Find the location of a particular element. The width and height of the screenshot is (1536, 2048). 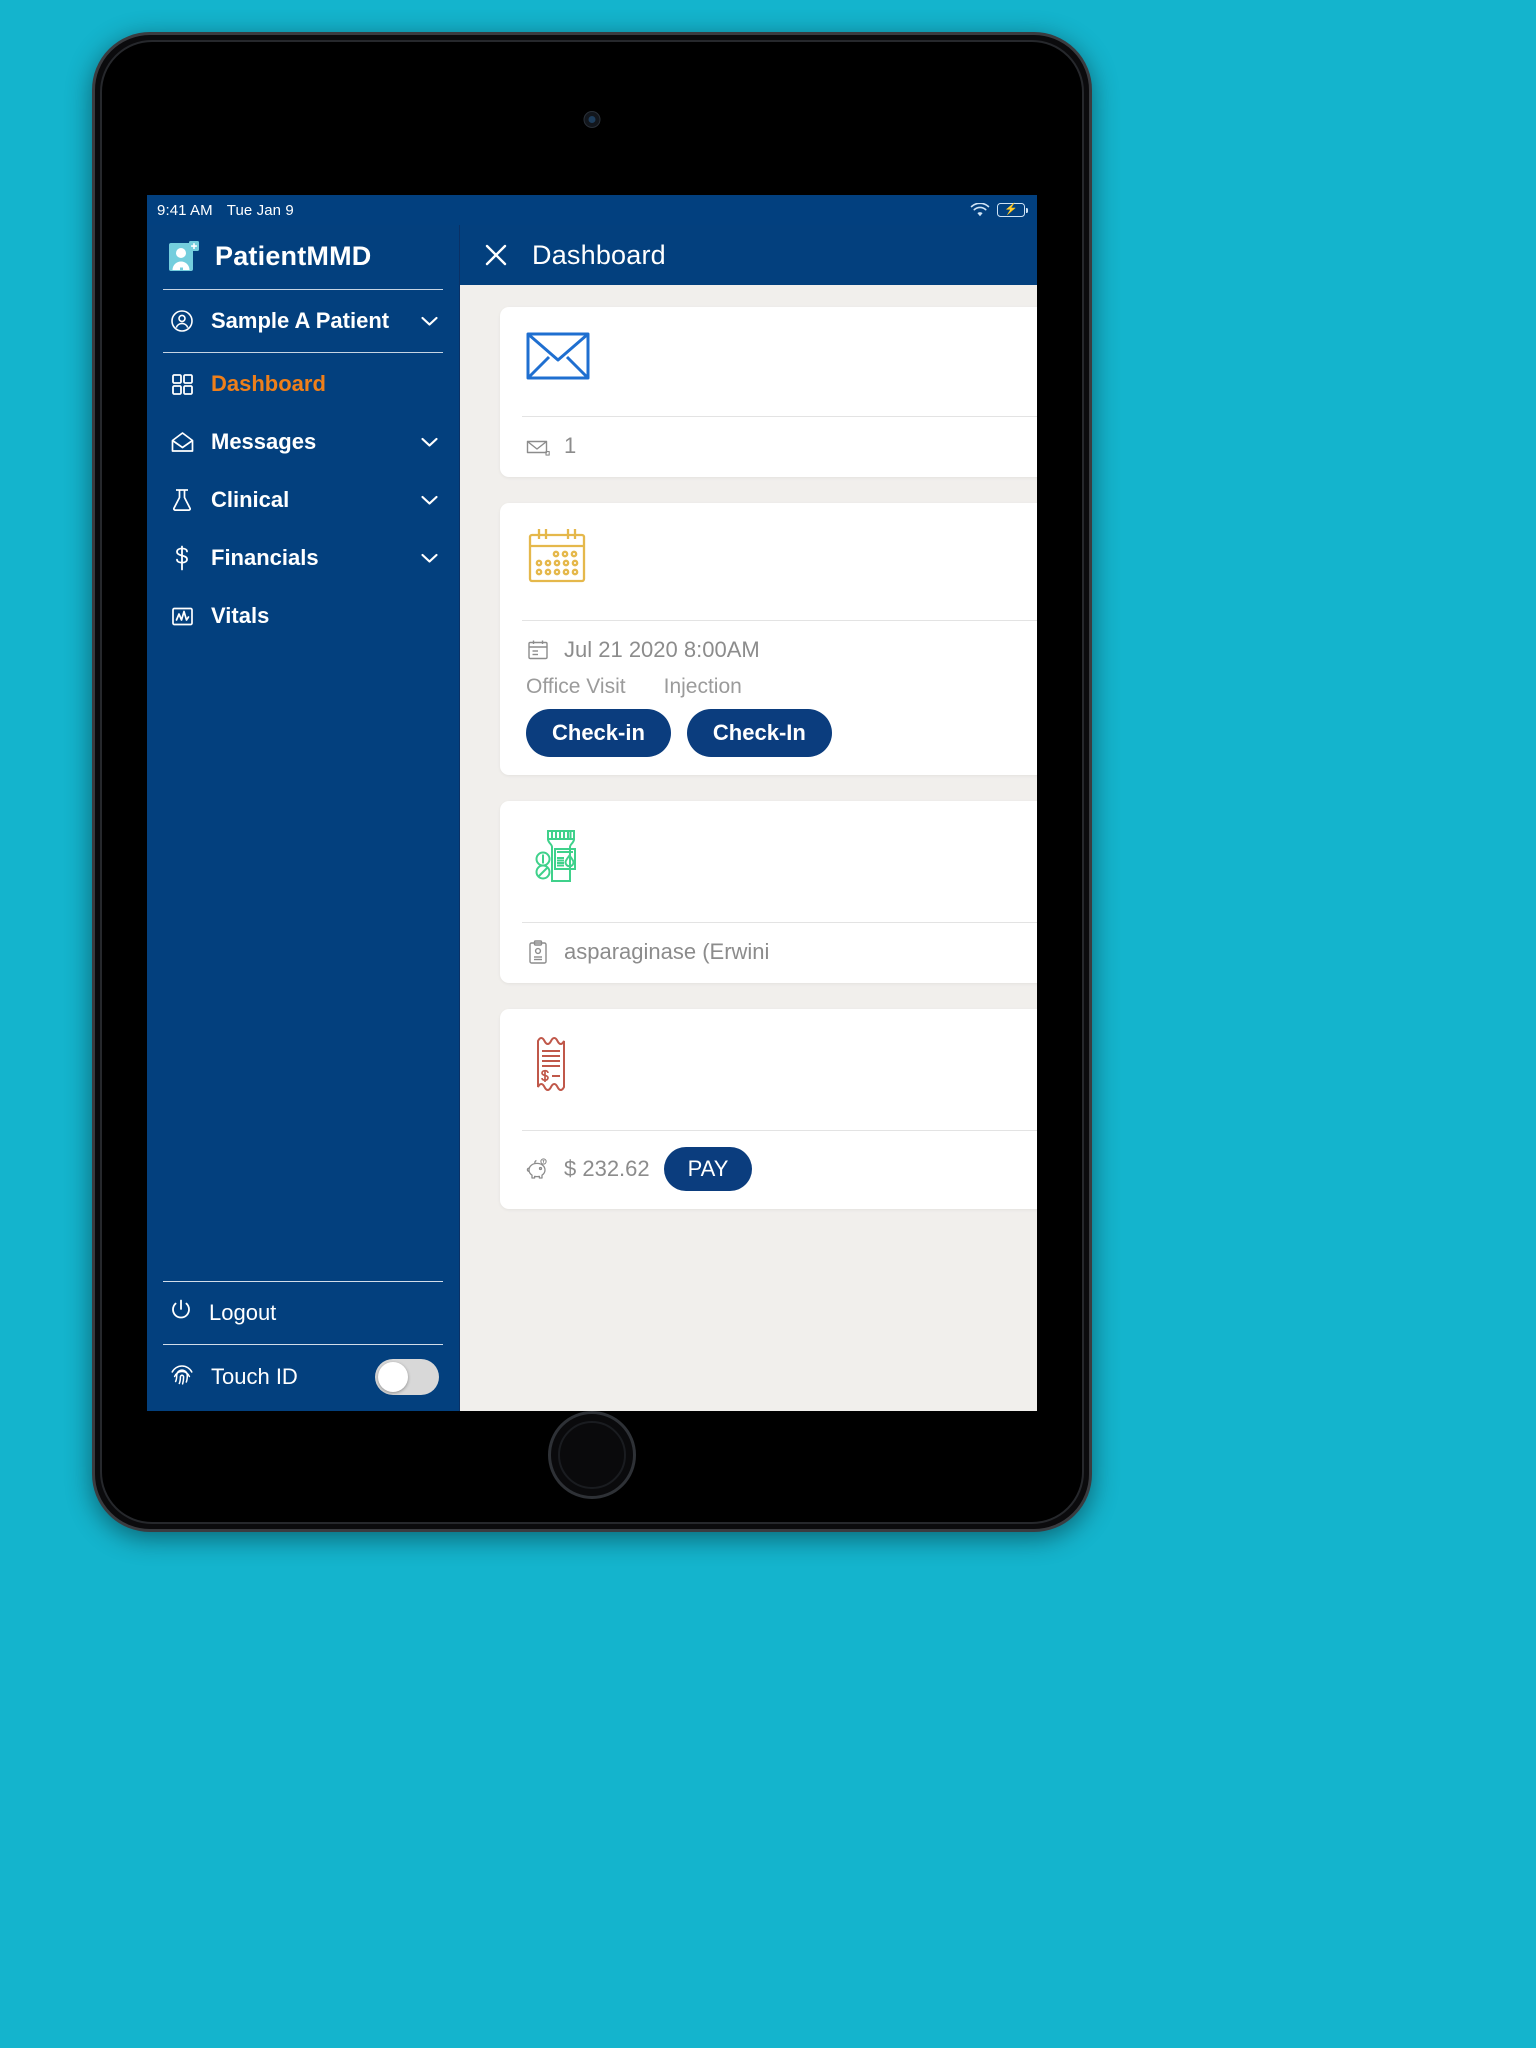

pay-button: PAY is located at coordinates (708, 1169).